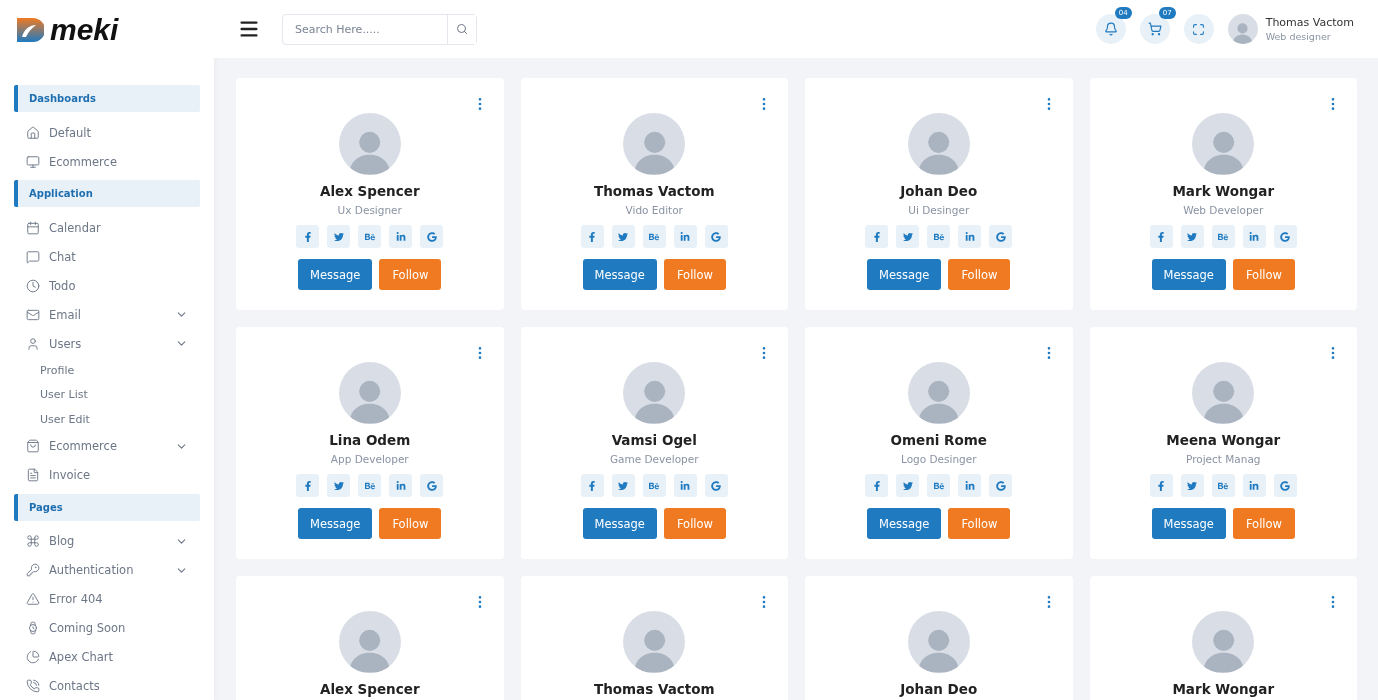  I want to click on sidebar-item: Error 404, so click(107, 599).